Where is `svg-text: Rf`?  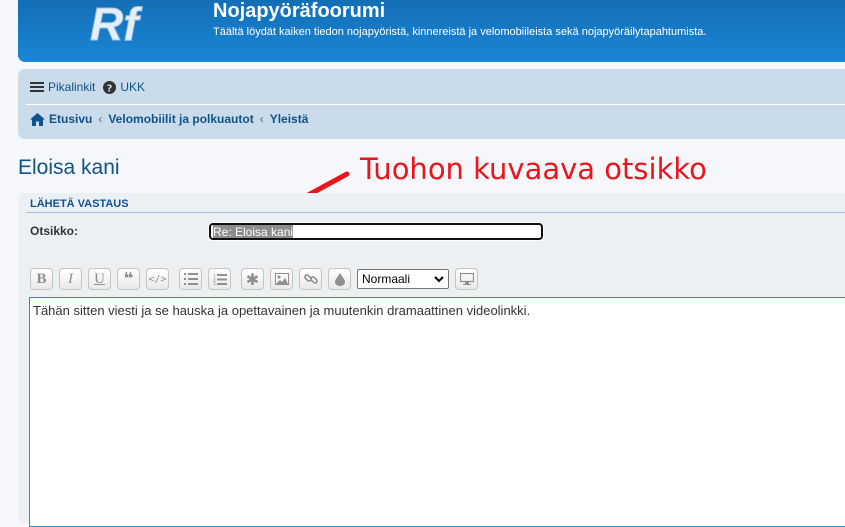
svg-text: Rf is located at coordinates (116, 25).